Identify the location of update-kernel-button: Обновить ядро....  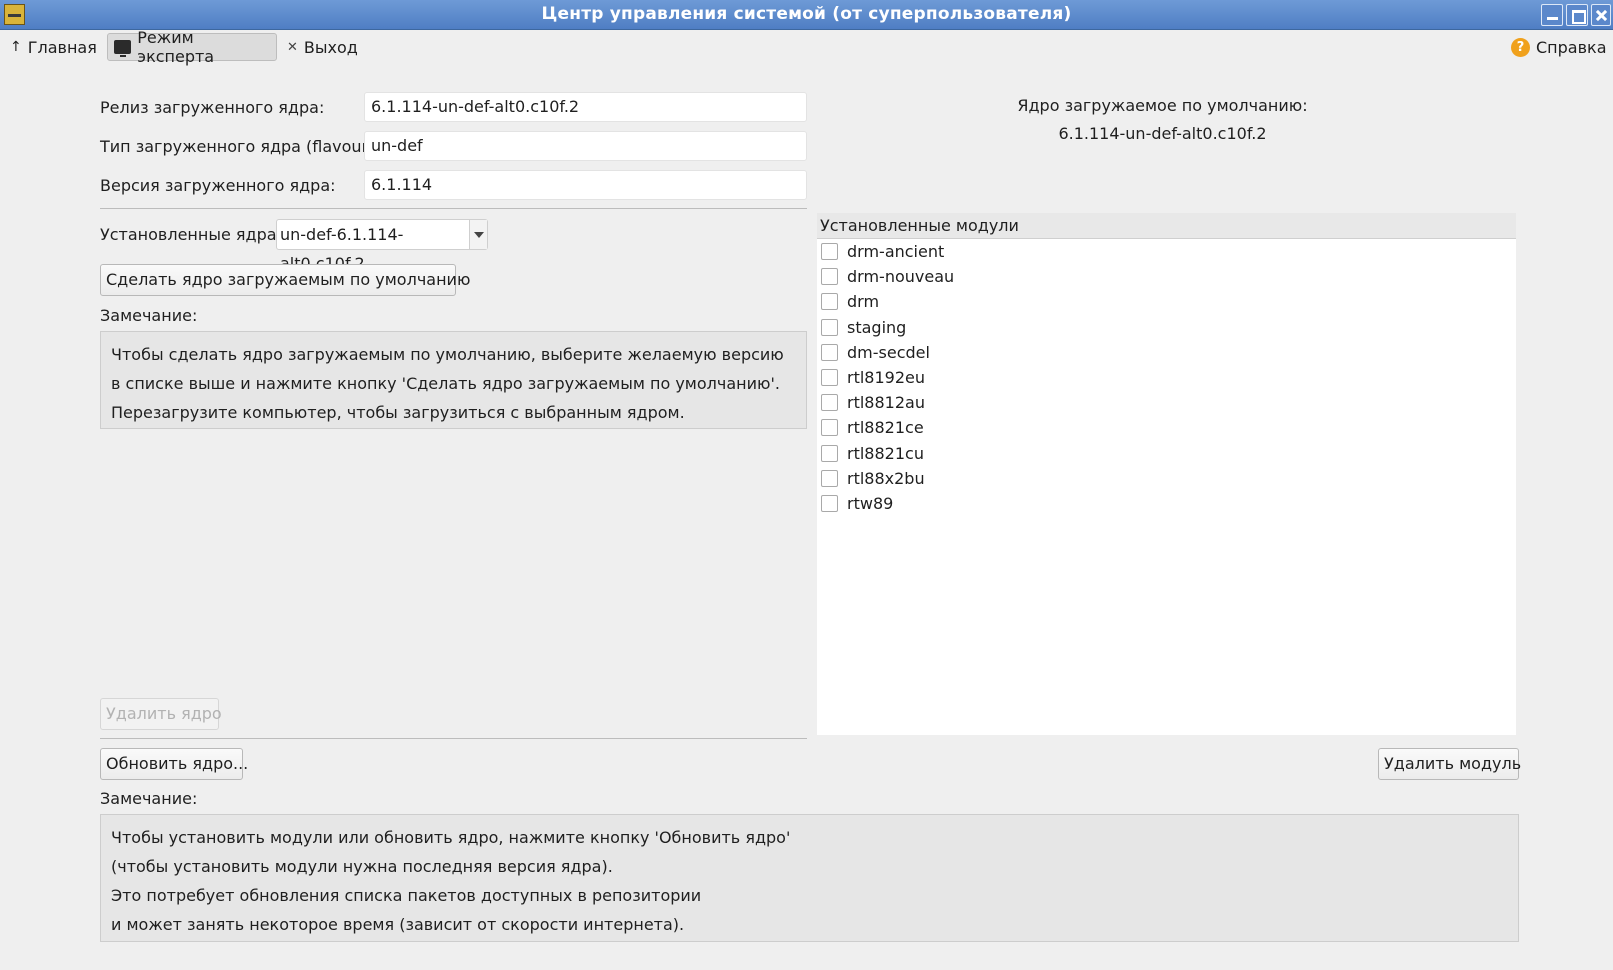
(174, 764).